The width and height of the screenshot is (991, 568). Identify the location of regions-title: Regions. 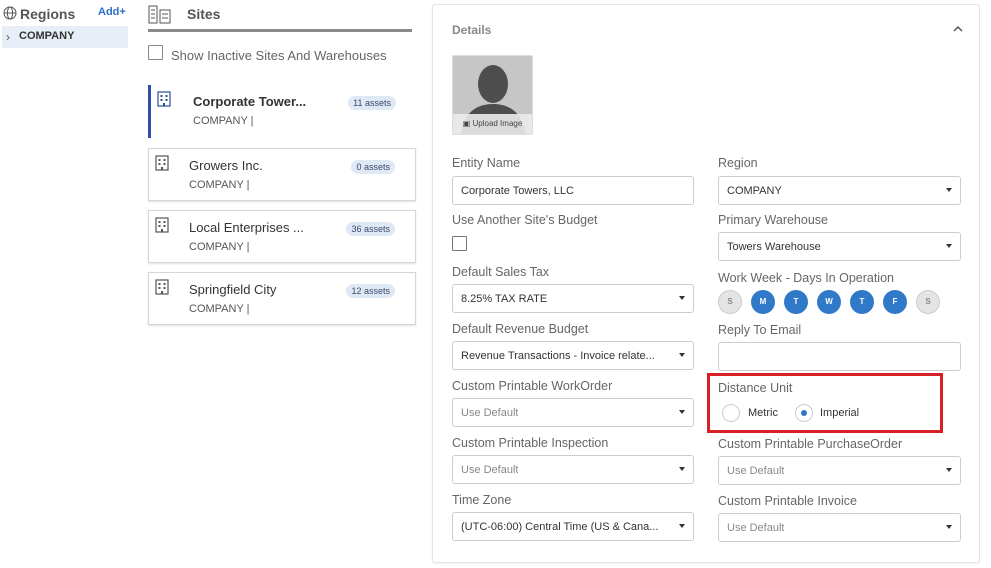
(48, 14).